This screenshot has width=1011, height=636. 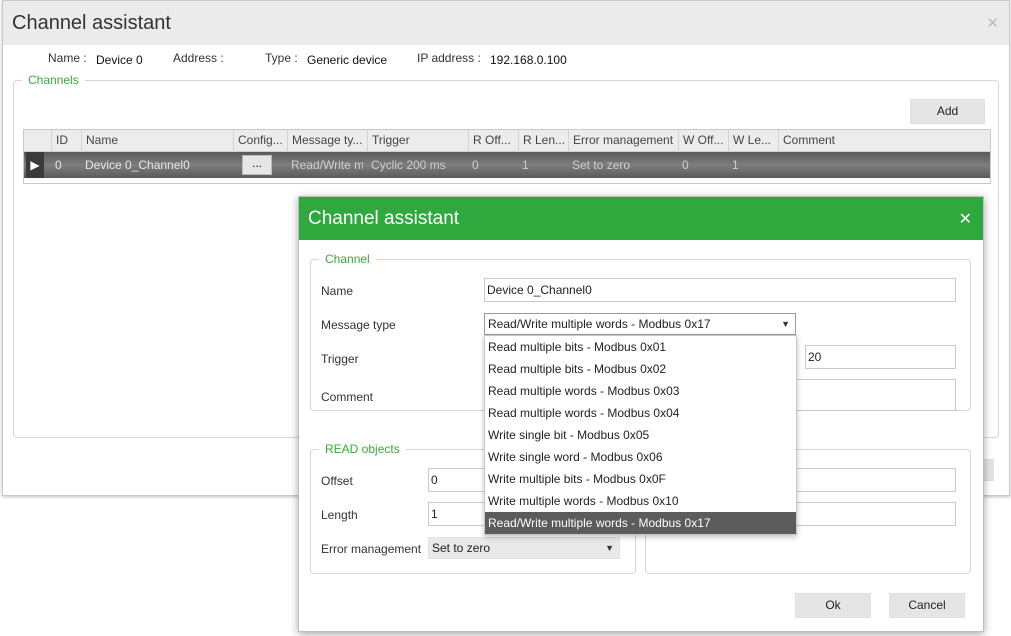 I want to click on error-management-select: Set to zero ▼, so click(x=524, y=548).